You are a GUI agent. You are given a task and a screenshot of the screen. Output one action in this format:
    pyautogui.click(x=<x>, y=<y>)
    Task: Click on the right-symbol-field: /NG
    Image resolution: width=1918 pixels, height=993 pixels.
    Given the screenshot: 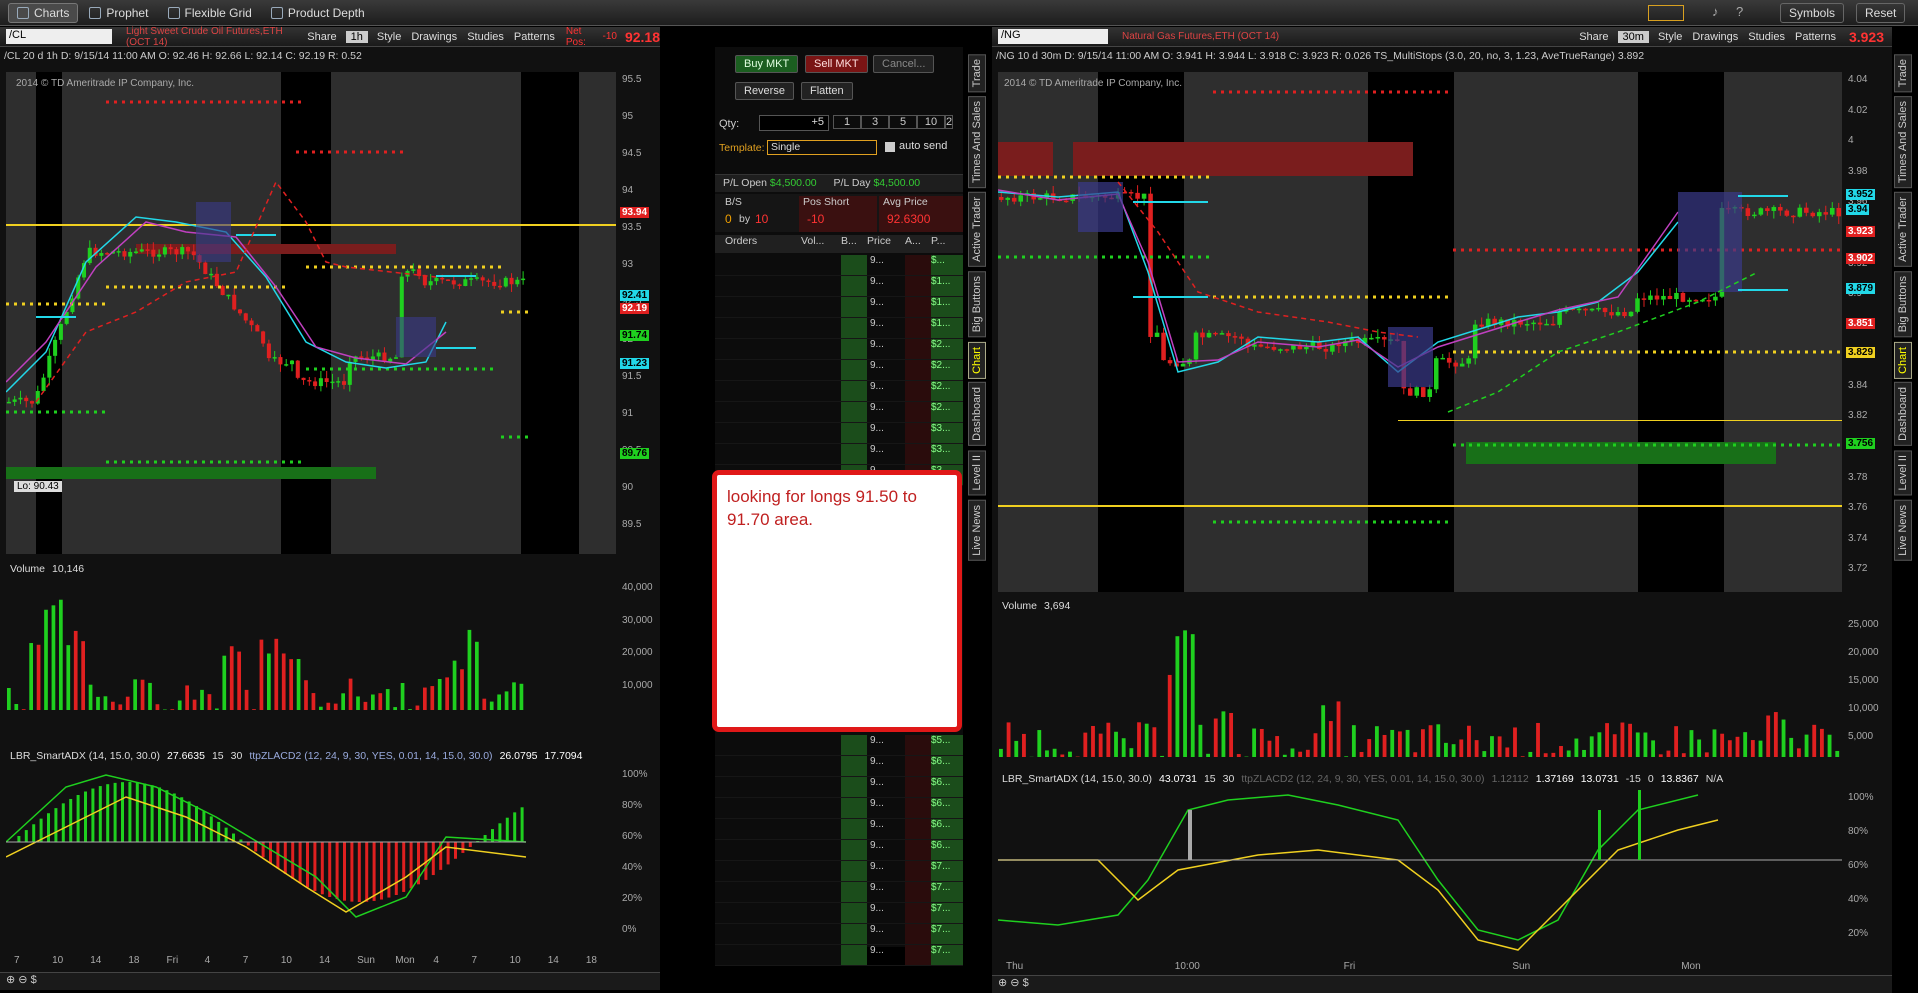 What is the action you would take?
    pyautogui.click(x=1053, y=36)
    